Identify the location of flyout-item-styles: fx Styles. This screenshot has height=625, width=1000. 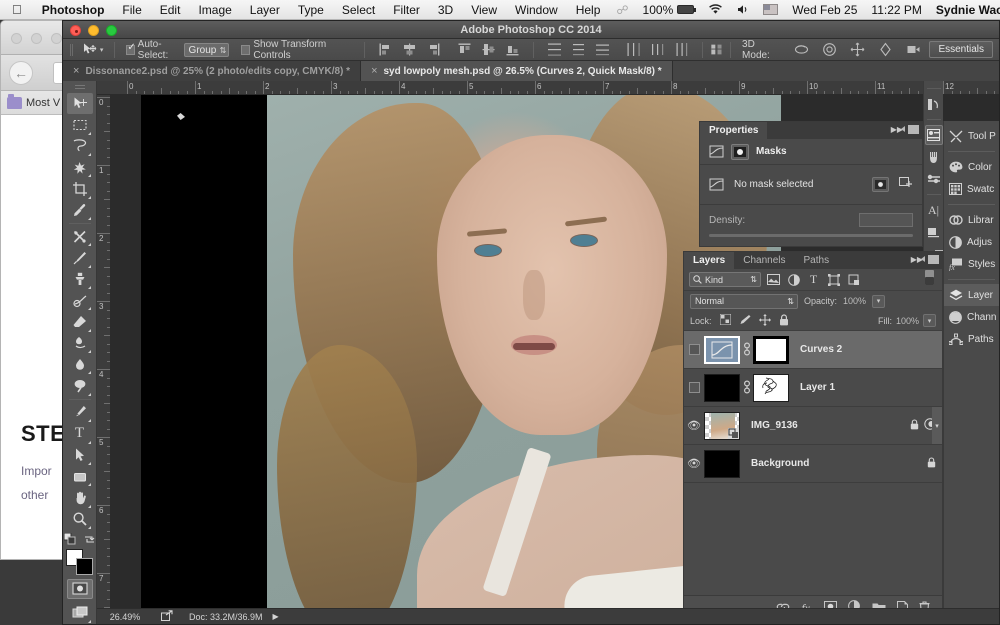
(971, 264).